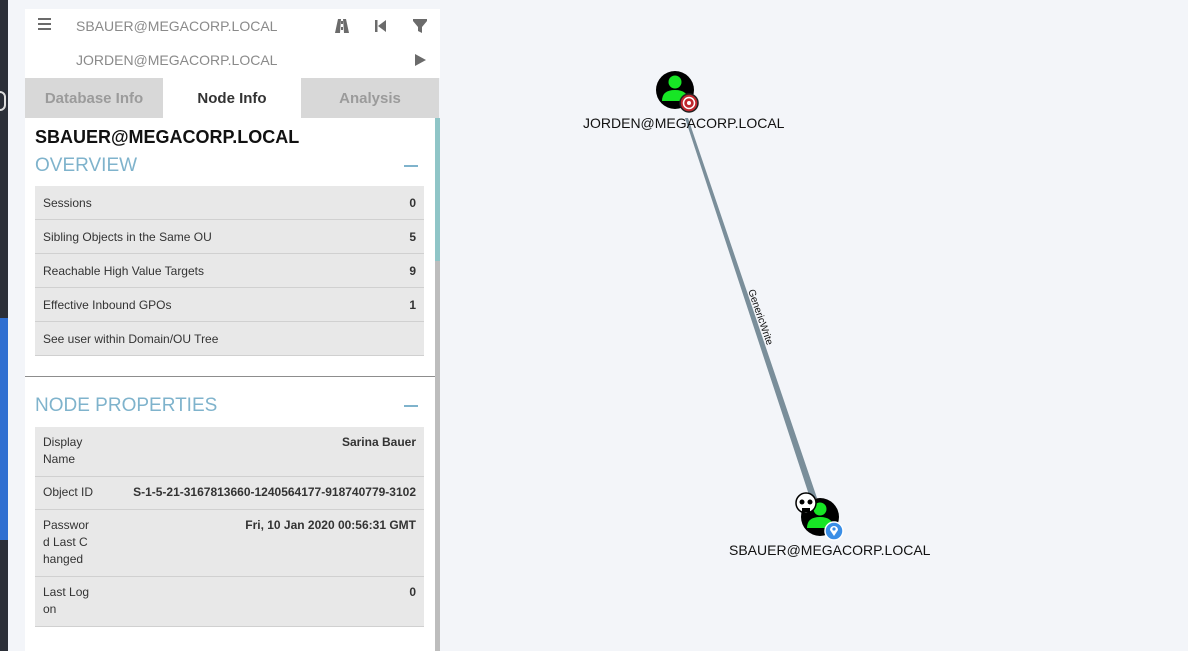 Image resolution: width=1188 pixels, height=651 pixels. What do you see at coordinates (342, 26) in the screenshot?
I see `pathfinding-icon` at bounding box center [342, 26].